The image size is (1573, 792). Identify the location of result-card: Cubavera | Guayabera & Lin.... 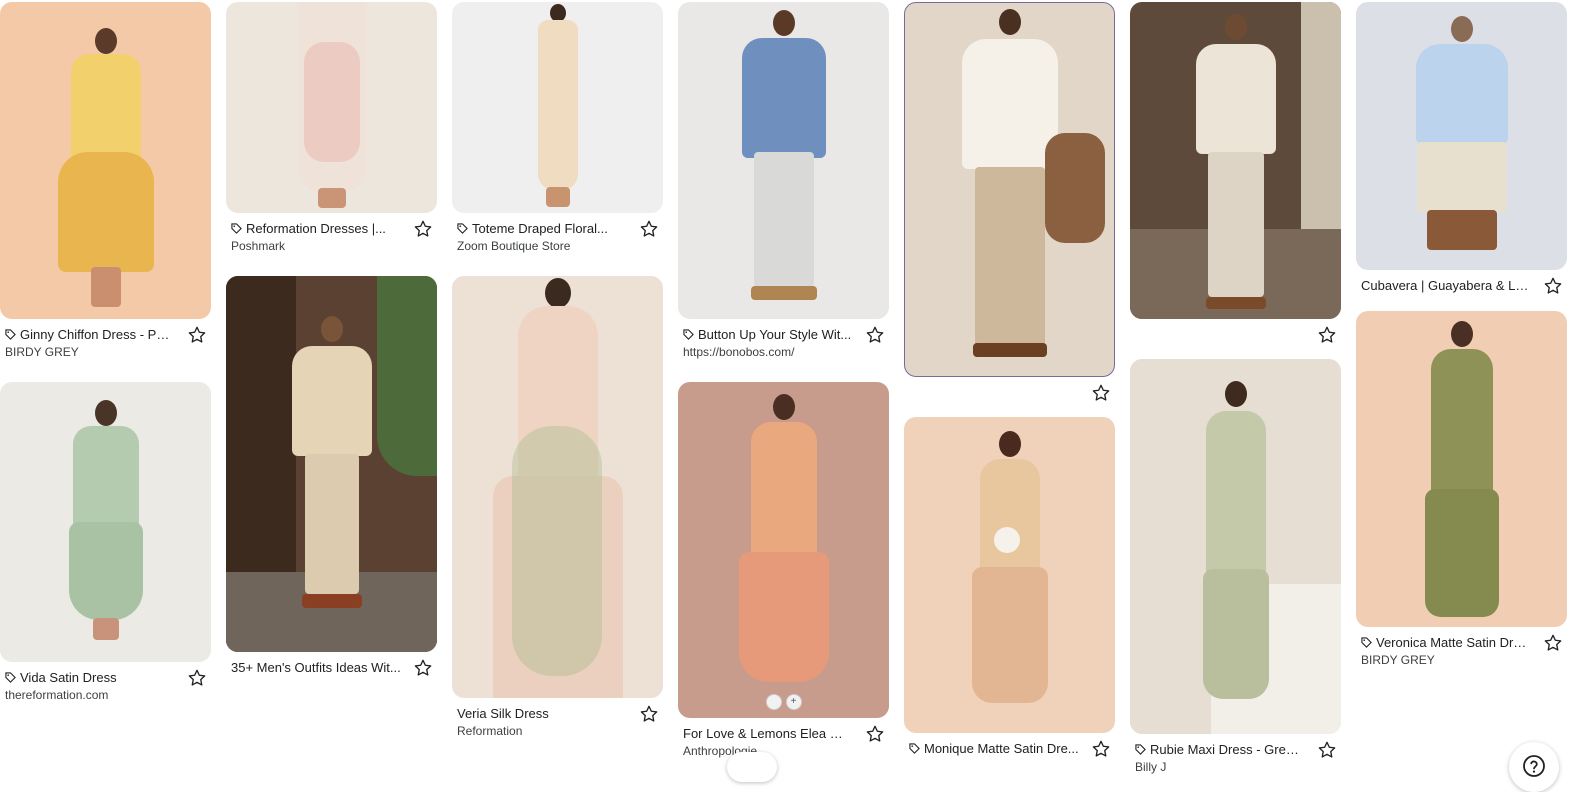
(1461, 156).